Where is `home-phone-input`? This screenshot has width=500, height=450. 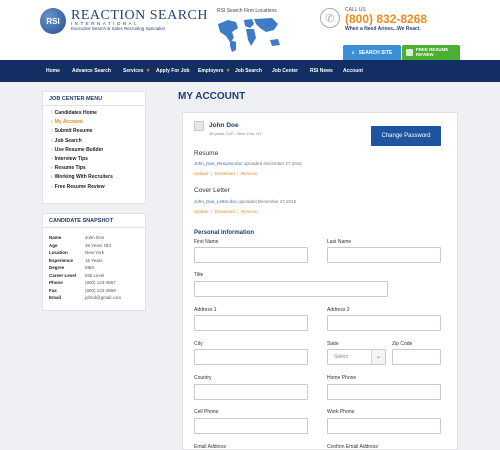
home-phone-input is located at coordinates (384, 392).